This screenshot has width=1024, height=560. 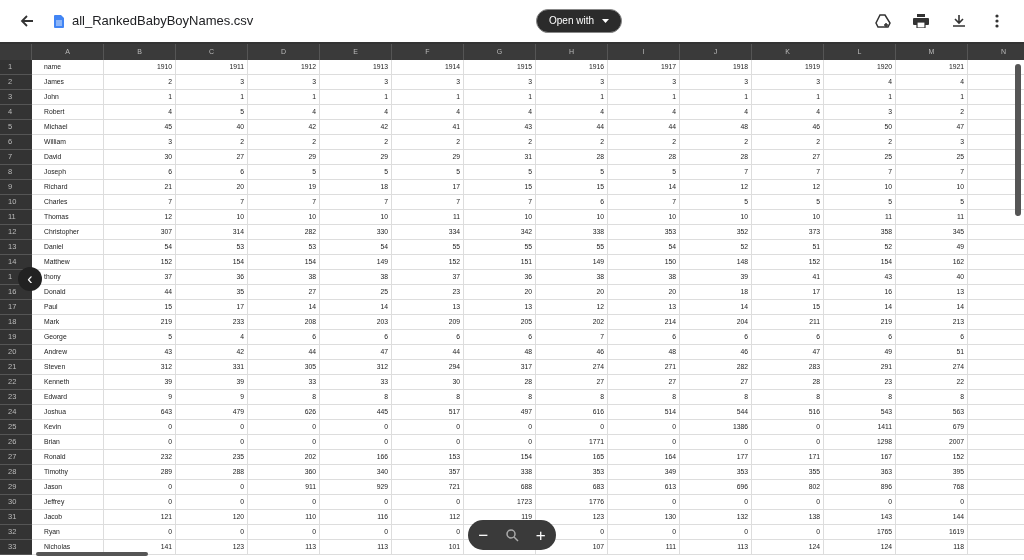 I want to click on caret-icon, so click(x=605, y=21).